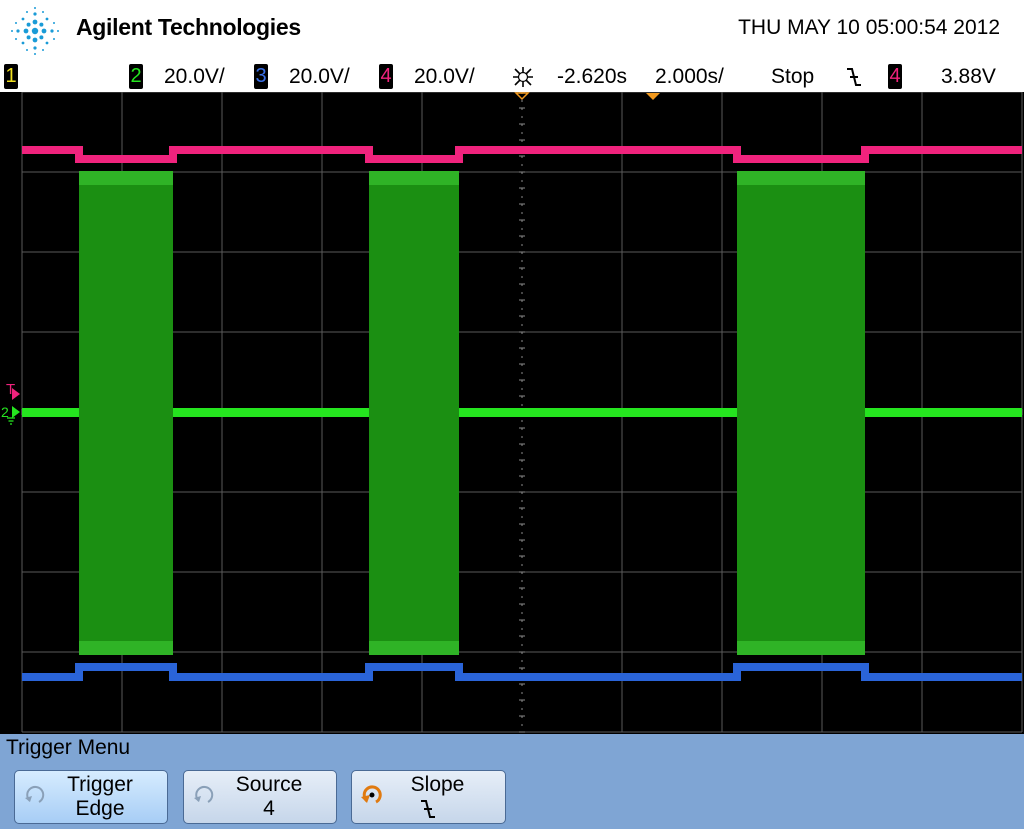 This screenshot has height=829, width=1024. What do you see at coordinates (386, 76) in the screenshot?
I see `channel-4-indicator: 4` at bounding box center [386, 76].